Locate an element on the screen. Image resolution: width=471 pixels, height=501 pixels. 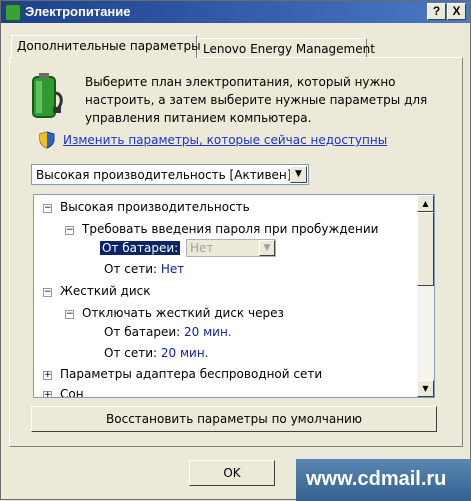
tab-label: Дополнительные параметры is located at coordinates (109, 46).